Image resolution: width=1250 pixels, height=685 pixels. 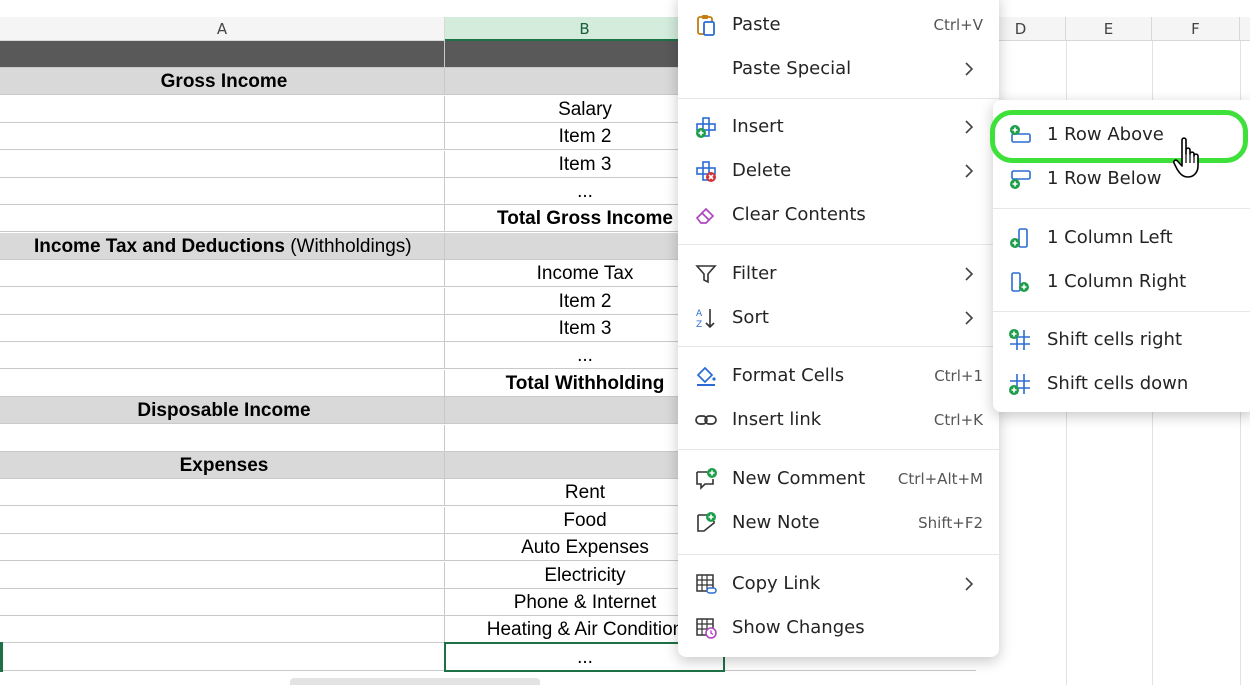 I want to click on menu-label: Format Cells, so click(x=788, y=375).